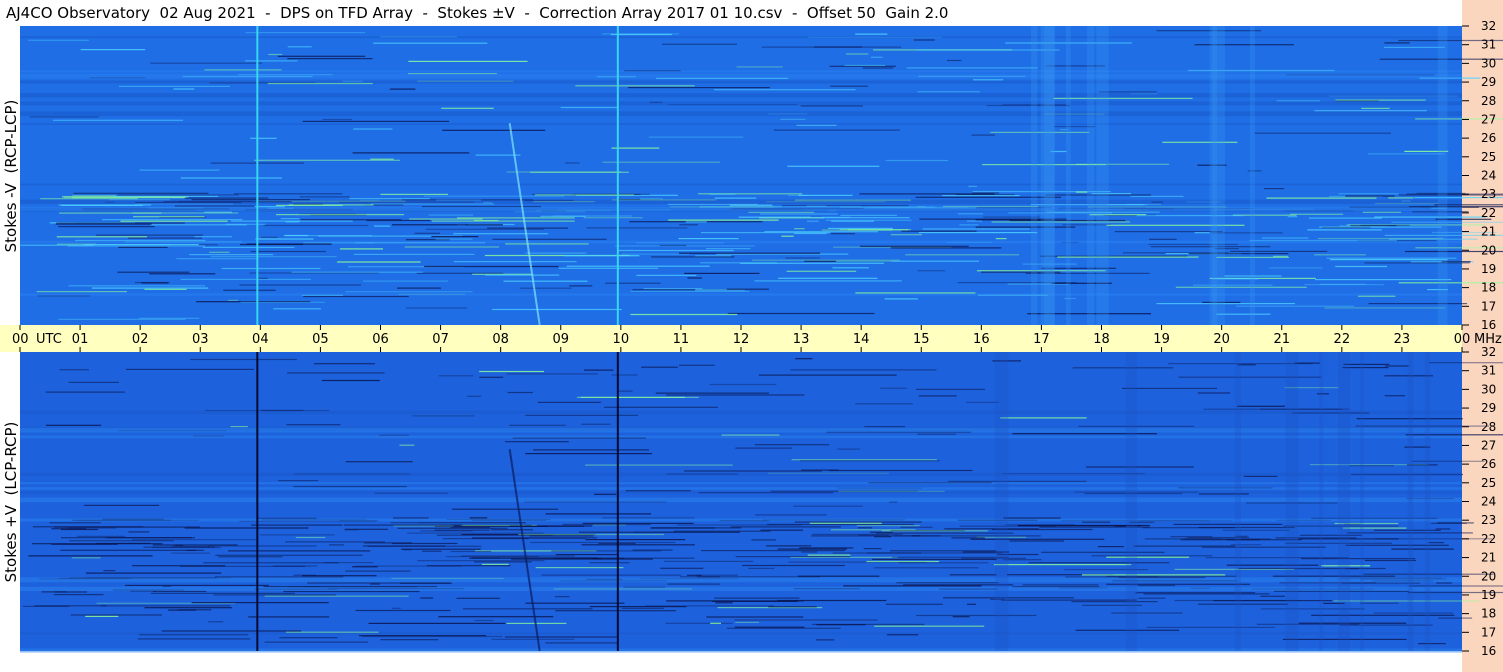 The width and height of the screenshot is (1503, 672). What do you see at coordinates (1281, 339) in the screenshot?
I see `time-tick-label: 21` at bounding box center [1281, 339].